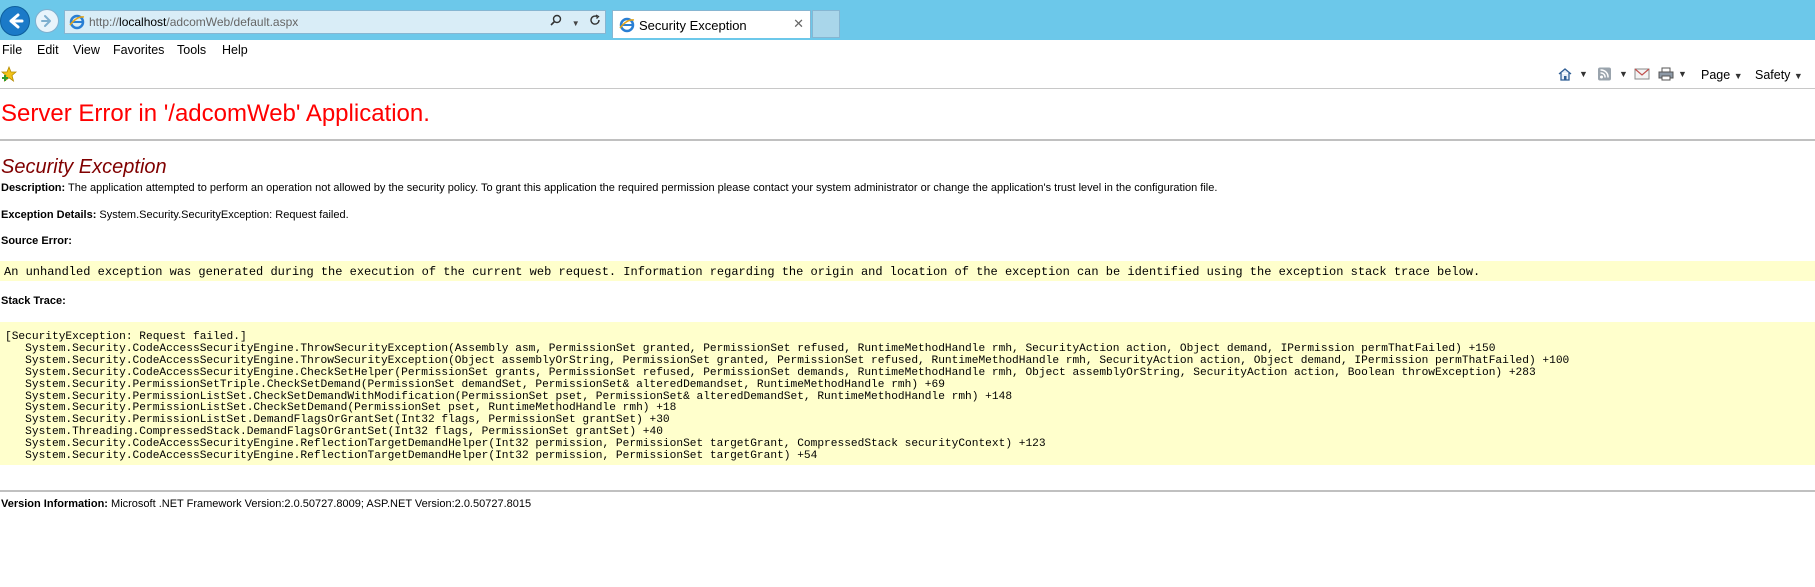 The width and height of the screenshot is (1815, 587). What do you see at coordinates (595, 21) in the screenshot?
I see `refresh-icon` at bounding box center [595, 21].